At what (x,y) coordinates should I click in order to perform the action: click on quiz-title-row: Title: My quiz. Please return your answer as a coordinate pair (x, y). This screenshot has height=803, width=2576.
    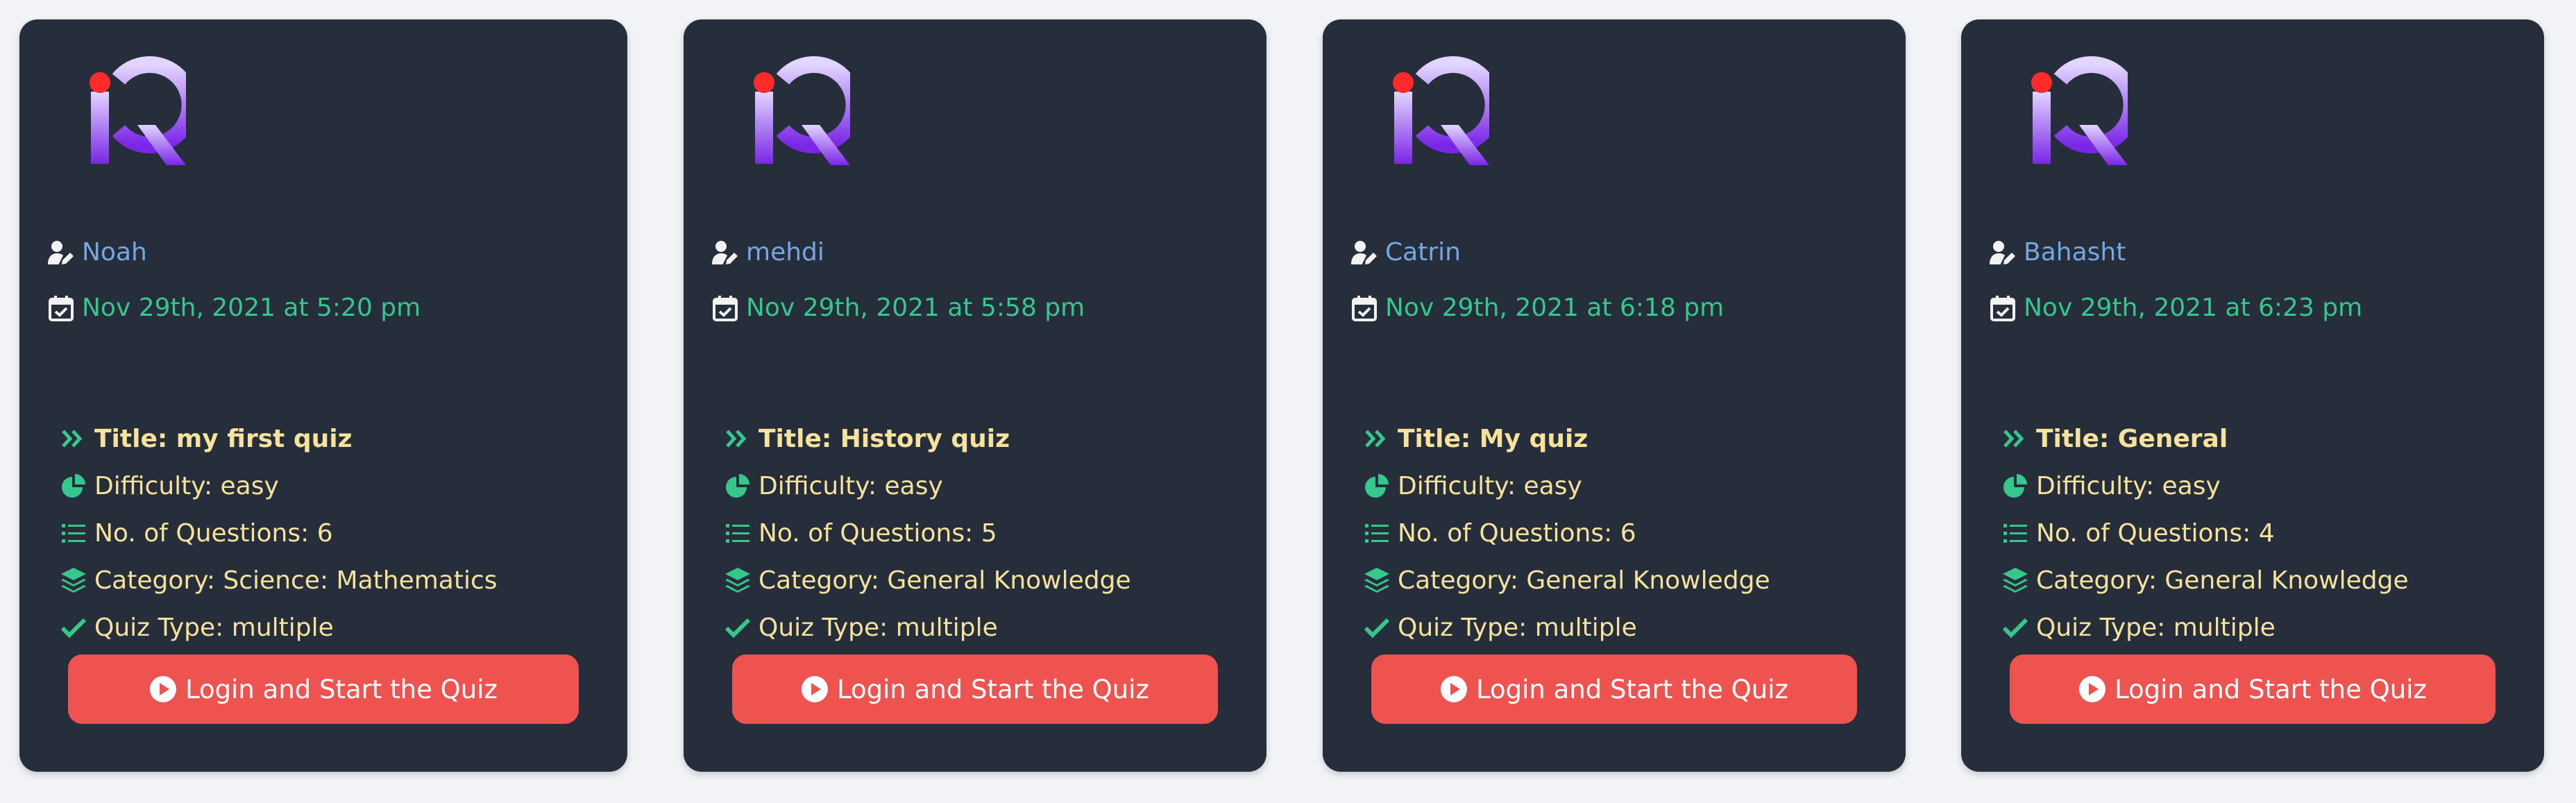
    Looking at the image, I should click on (1566, 439).